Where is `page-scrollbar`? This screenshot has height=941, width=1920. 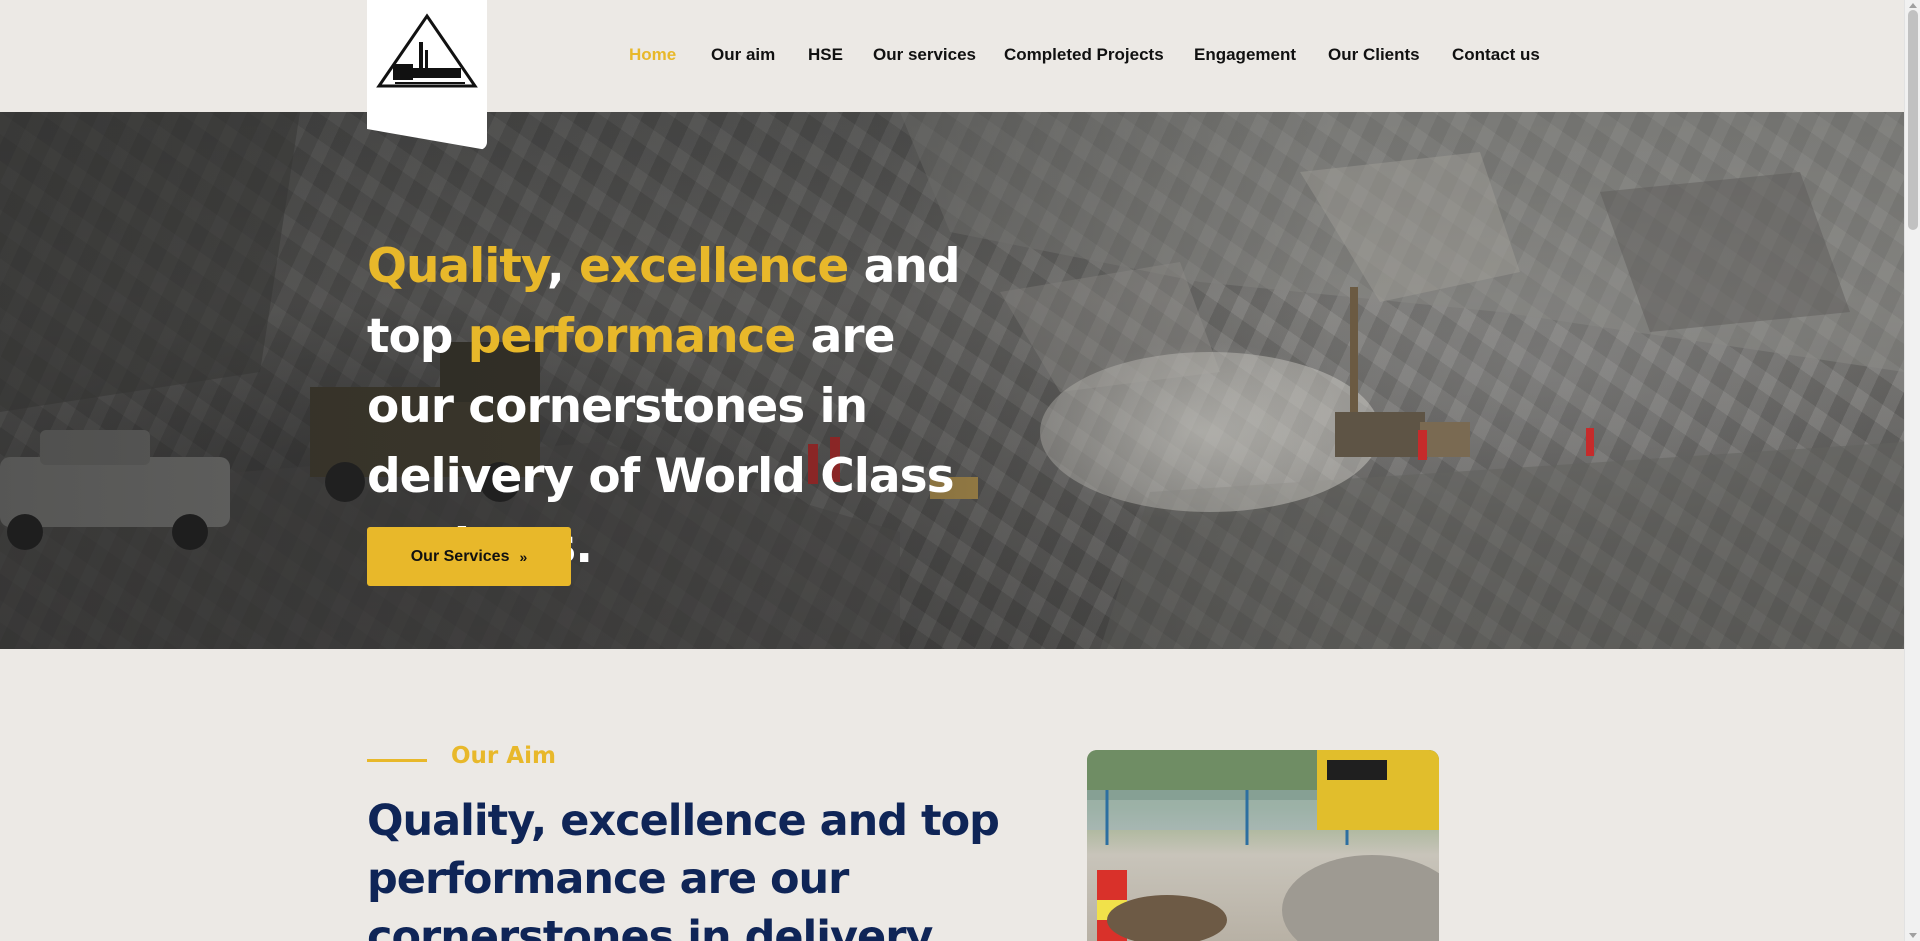 page-scrollbar is located at coordinates (1912, 470).